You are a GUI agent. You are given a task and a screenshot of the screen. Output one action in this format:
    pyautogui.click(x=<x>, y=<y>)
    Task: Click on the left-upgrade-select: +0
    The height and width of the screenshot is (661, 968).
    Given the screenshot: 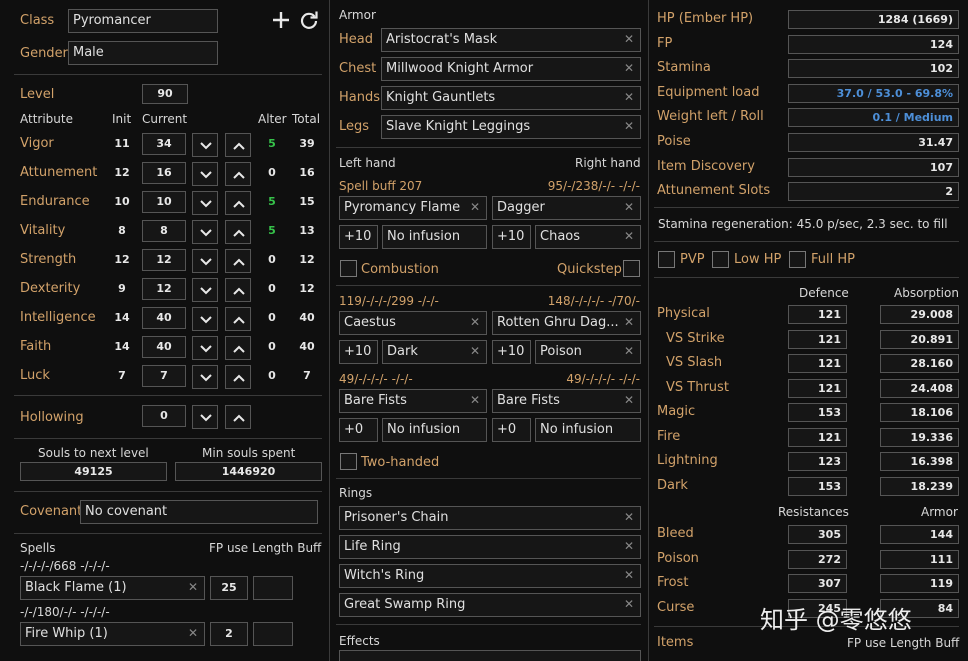 What is the action you would take?
    pyautogui.click(x=358, y=430)
    